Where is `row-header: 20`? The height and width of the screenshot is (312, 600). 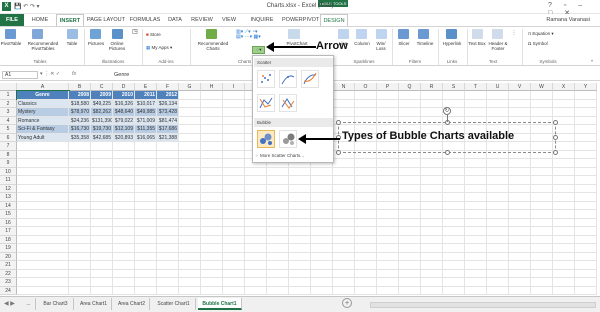
row-header: 20 is located at coordinates (8, 256).